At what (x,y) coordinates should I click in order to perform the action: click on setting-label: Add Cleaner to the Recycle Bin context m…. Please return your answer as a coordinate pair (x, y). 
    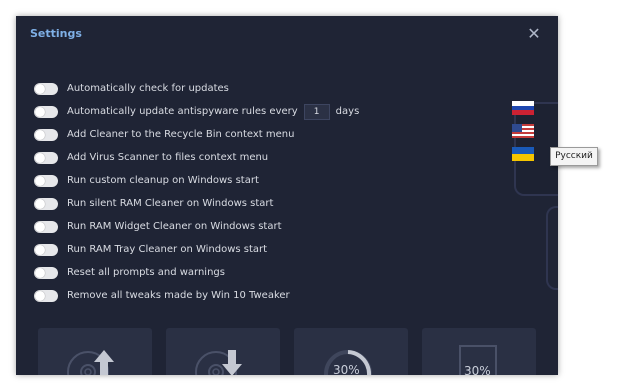
    Looking at the image, I should click on (181, 134).